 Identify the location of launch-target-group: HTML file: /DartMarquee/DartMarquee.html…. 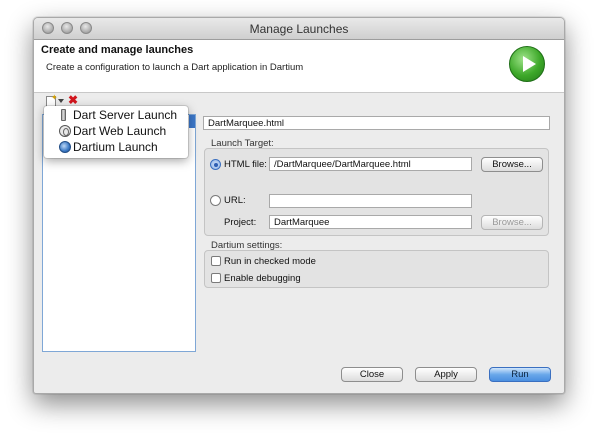
(376, 192).